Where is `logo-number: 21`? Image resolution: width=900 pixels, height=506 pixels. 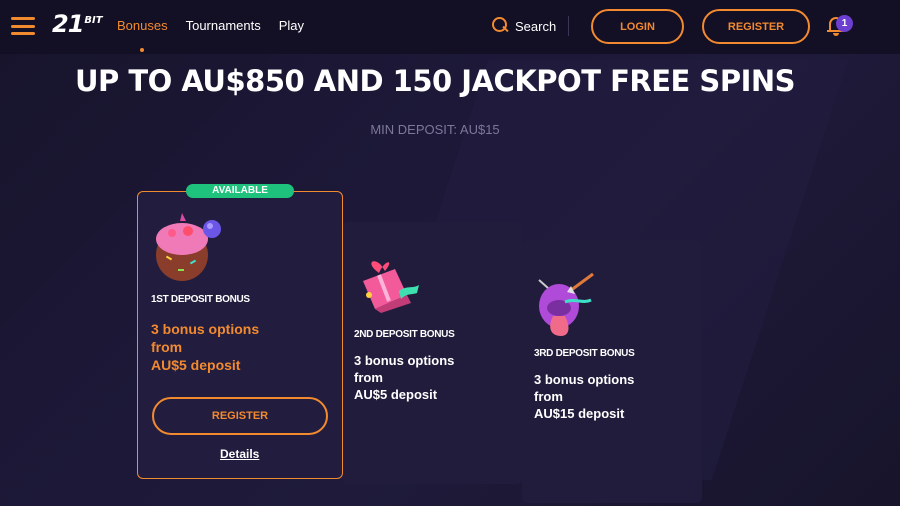 logo-number: 21 is located at coordinates (68, 24).